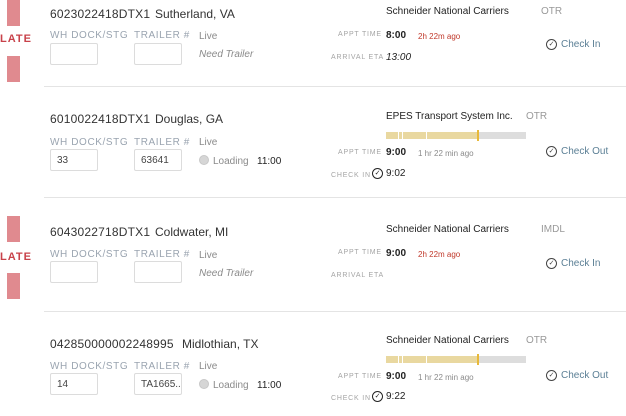  Describe the element at coordinates (100, 14) in the screenshot. I see `load-id: 6023022418DTX1` at that location.